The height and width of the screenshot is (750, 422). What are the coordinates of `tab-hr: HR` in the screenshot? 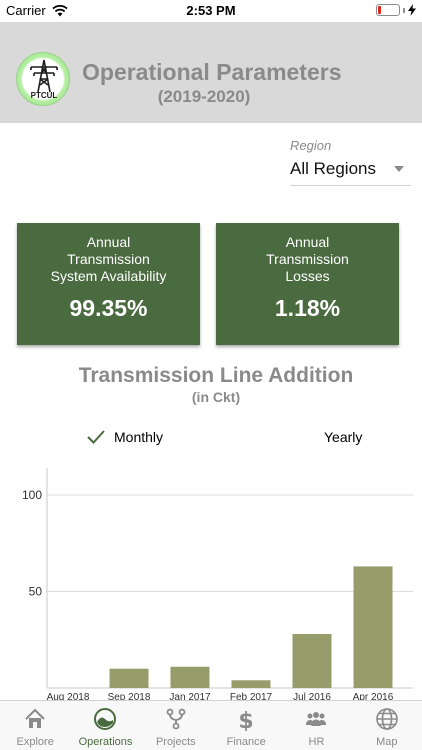 It's located at (316, 725).